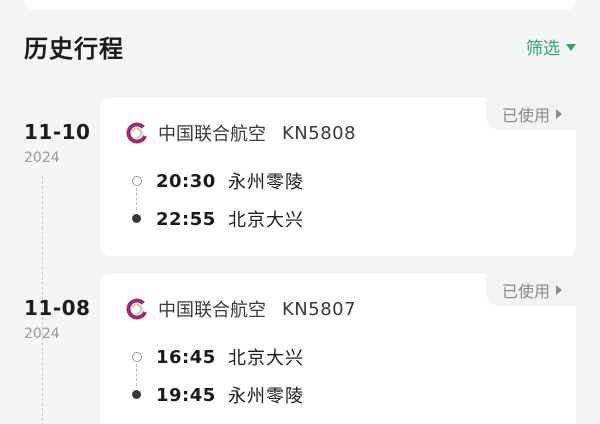 This screenshot has height=424, width=600. What do you see at coordinates (186, 357) in the screenshot?
I see `departure-time: 16:45` at bounding box center [186, 357].